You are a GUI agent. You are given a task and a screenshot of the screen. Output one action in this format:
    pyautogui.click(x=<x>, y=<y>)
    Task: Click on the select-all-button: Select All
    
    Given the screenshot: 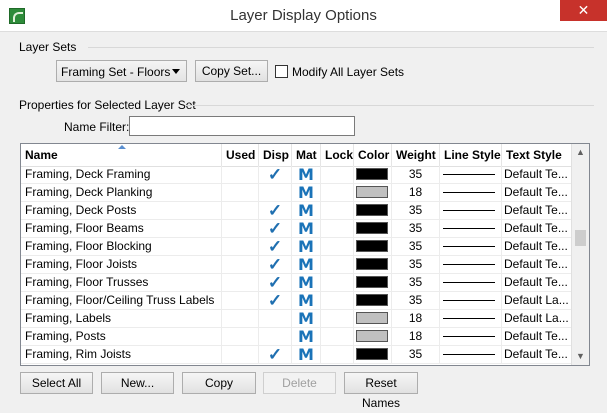 What is the action you would take?
    pyautogui.click(x=56, y=383)
    